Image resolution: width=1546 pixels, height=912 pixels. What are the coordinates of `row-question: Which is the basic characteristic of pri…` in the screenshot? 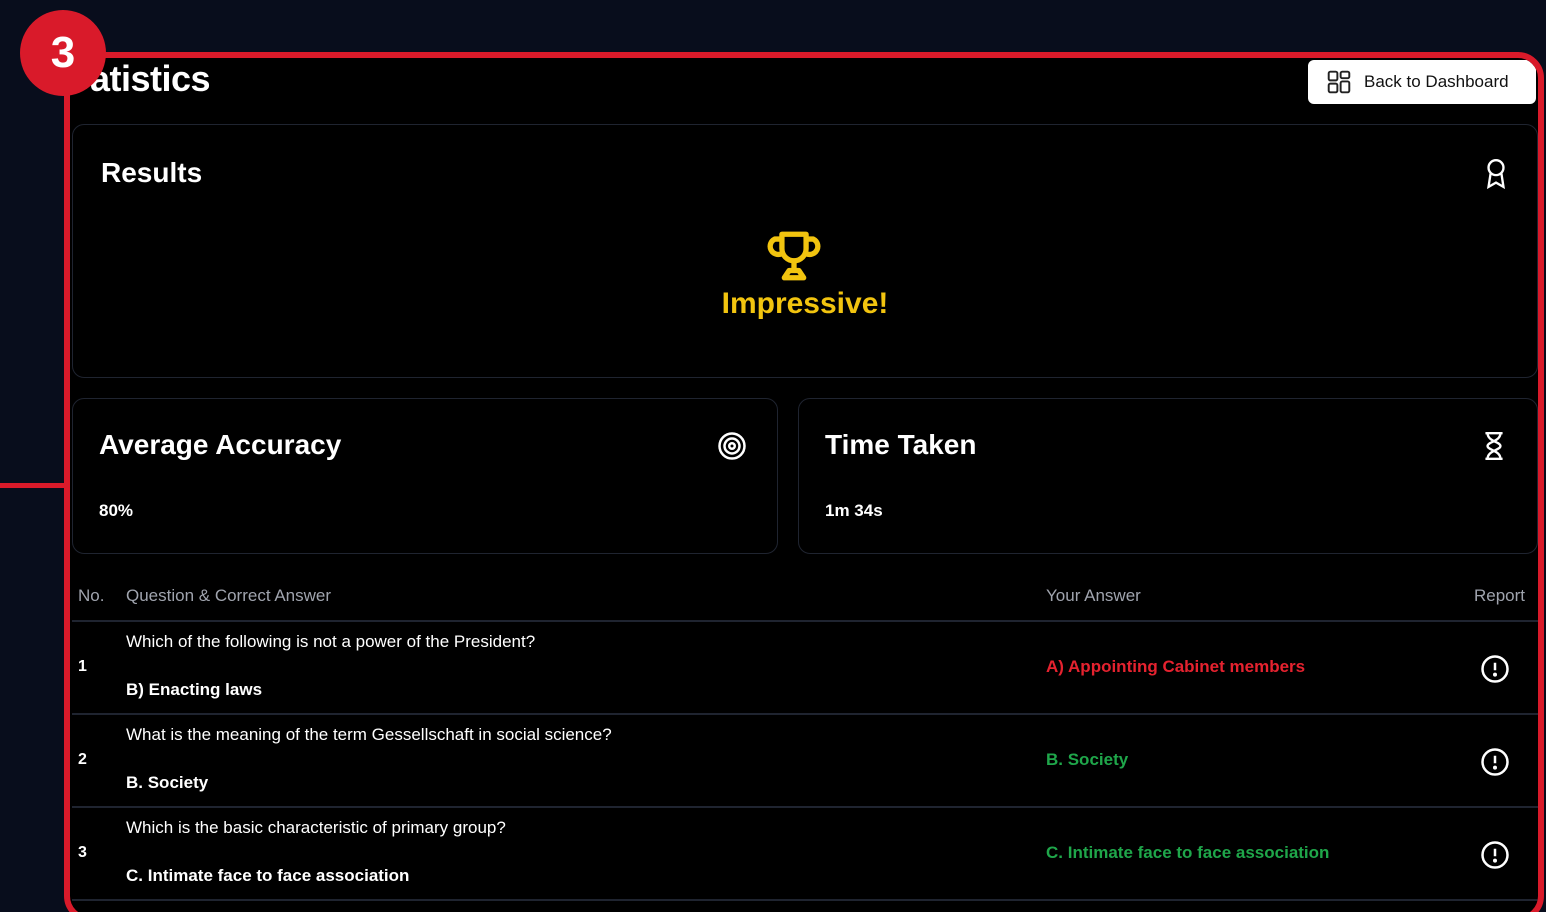 It's located at (316, 827).